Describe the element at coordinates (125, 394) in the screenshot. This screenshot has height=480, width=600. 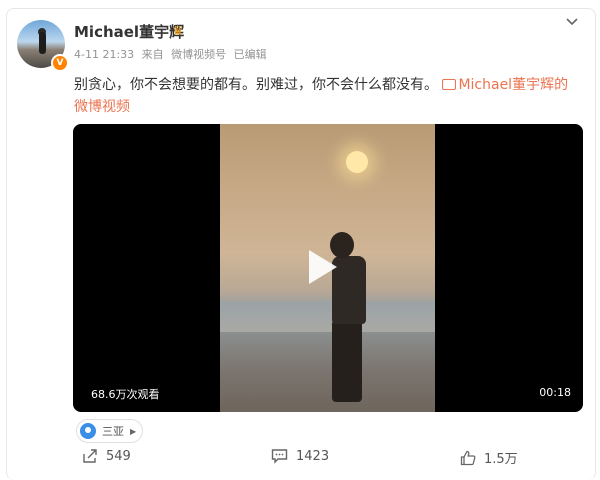
I see `video-views: 68.6万次观看` at that location.